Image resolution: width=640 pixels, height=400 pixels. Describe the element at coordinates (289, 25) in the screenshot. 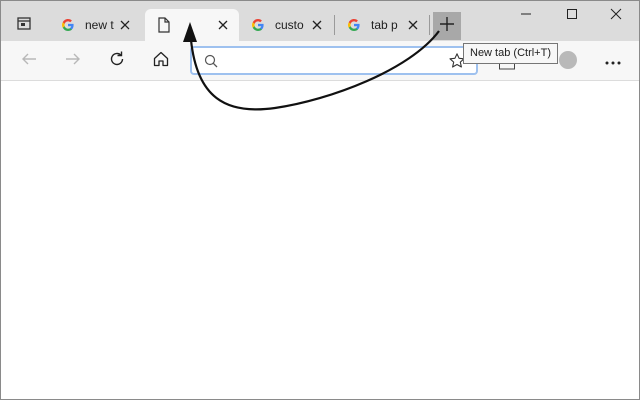

I see `tab-title: custo` at that location.